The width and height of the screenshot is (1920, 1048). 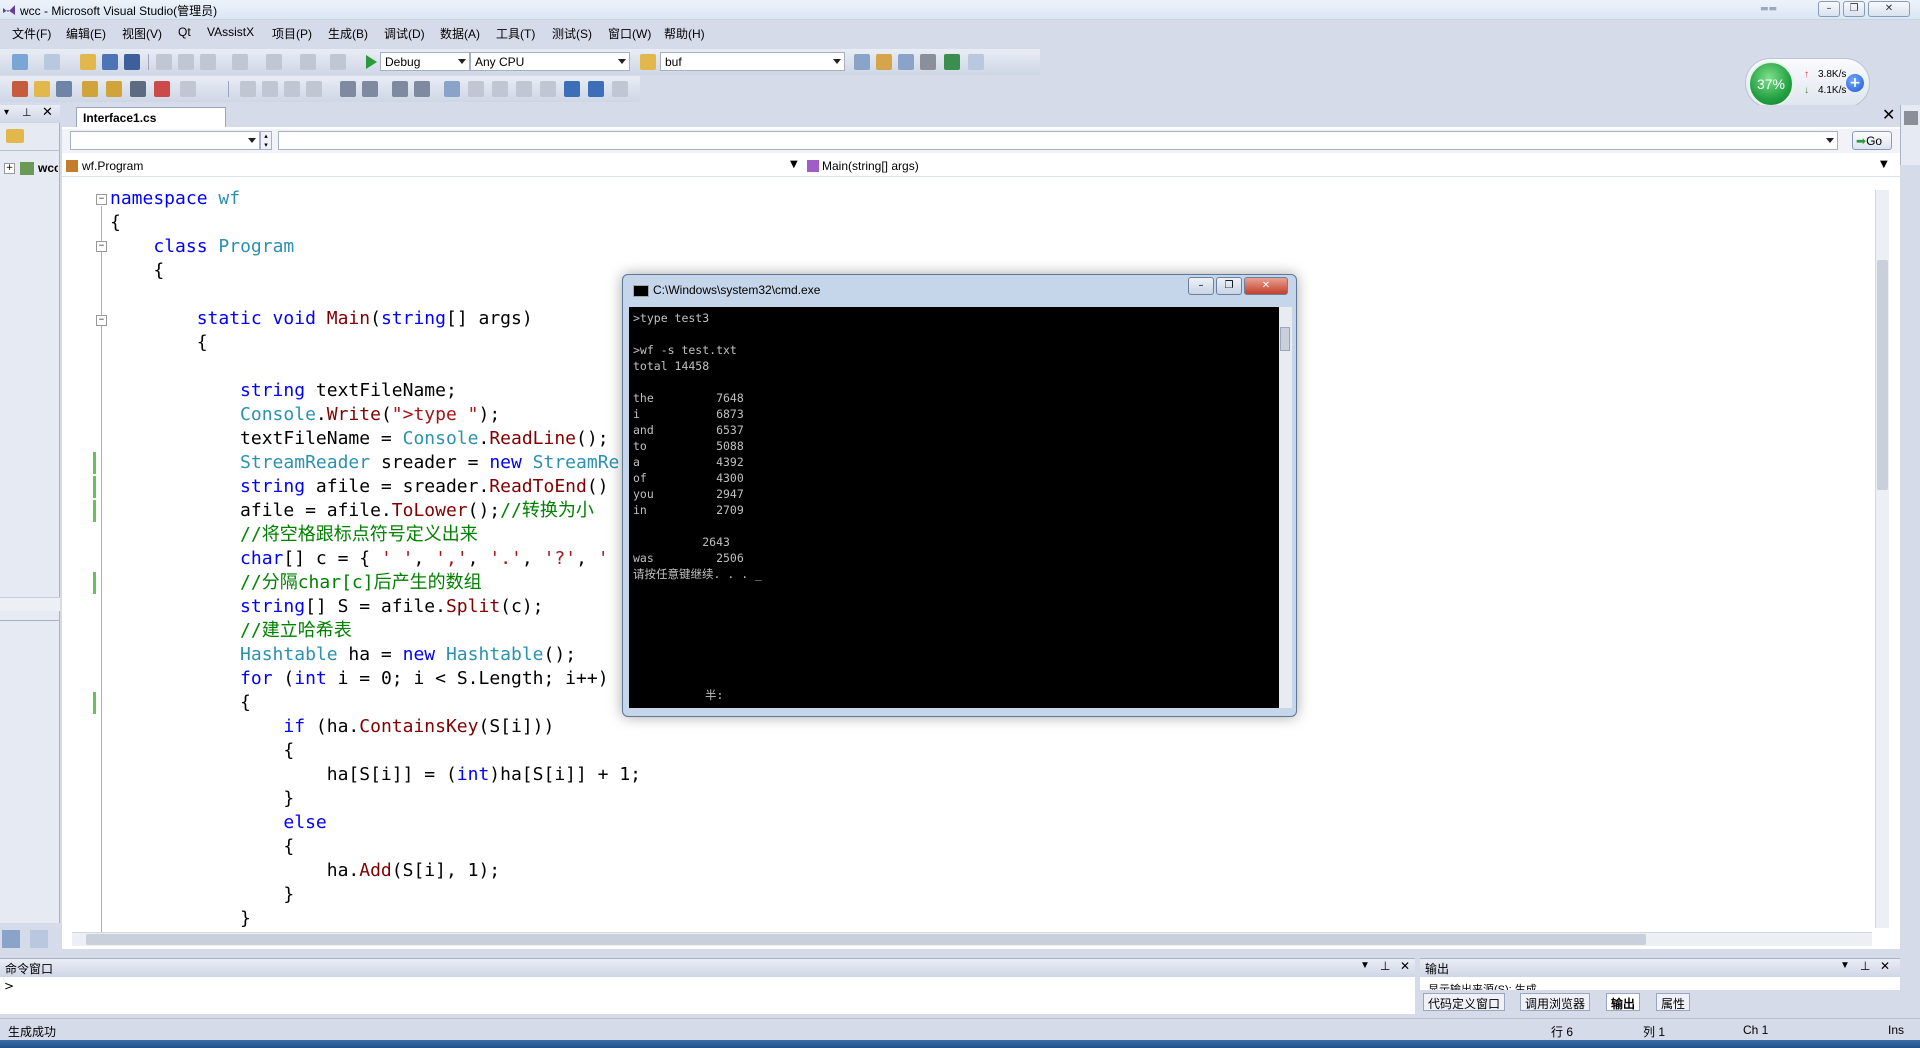 What do you see at coordinates (9, 168) in the screenshot?
I see `tree-expand-icon: +` at bounding box center [9, 168].